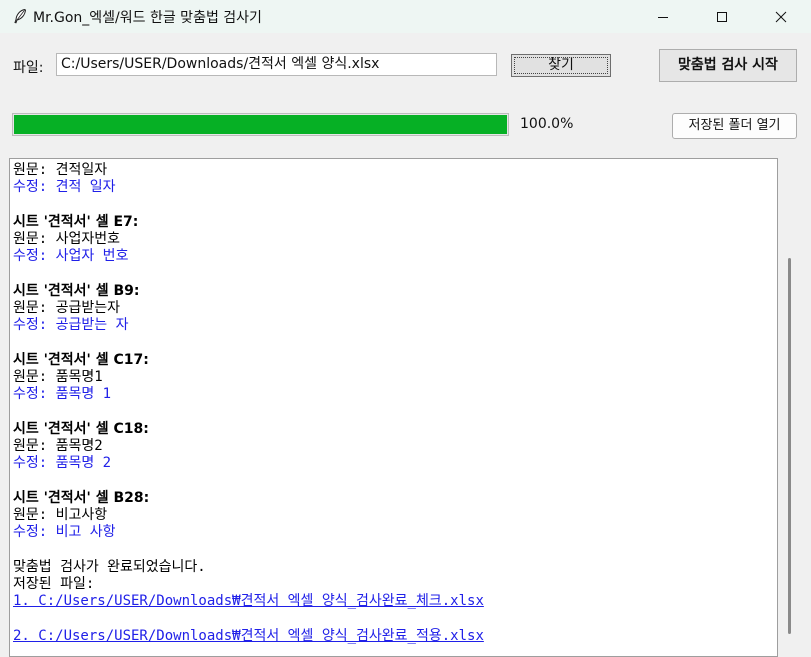 The width and height of the screenshot is (811, 657). I want to click on minimize-icon, so click(663, 17).